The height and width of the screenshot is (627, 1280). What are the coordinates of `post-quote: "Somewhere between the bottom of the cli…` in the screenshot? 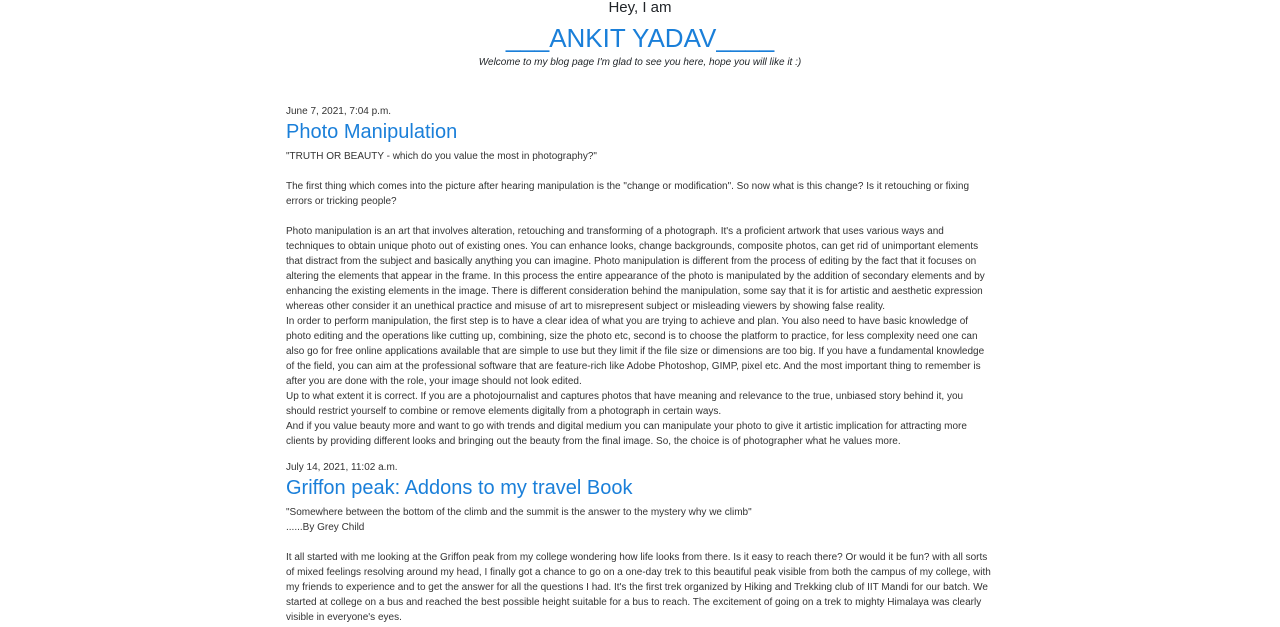 It's located at (519, 512).